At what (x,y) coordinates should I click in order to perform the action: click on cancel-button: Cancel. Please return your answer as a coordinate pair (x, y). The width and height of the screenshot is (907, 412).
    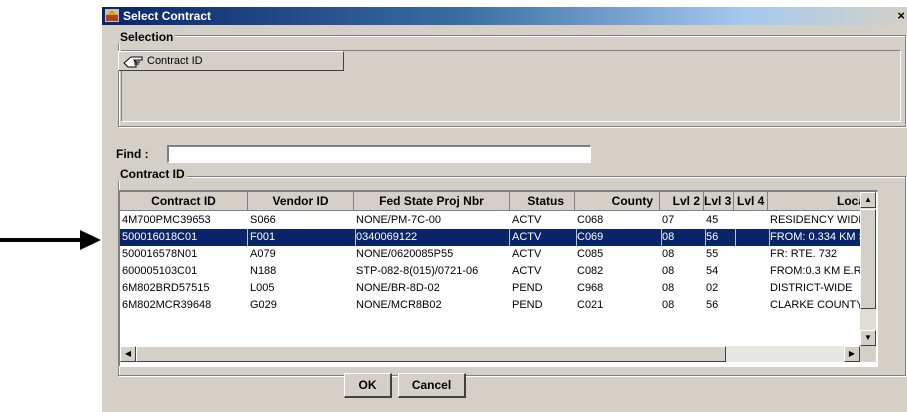
    Looking at the image, I should click on (432, 385).